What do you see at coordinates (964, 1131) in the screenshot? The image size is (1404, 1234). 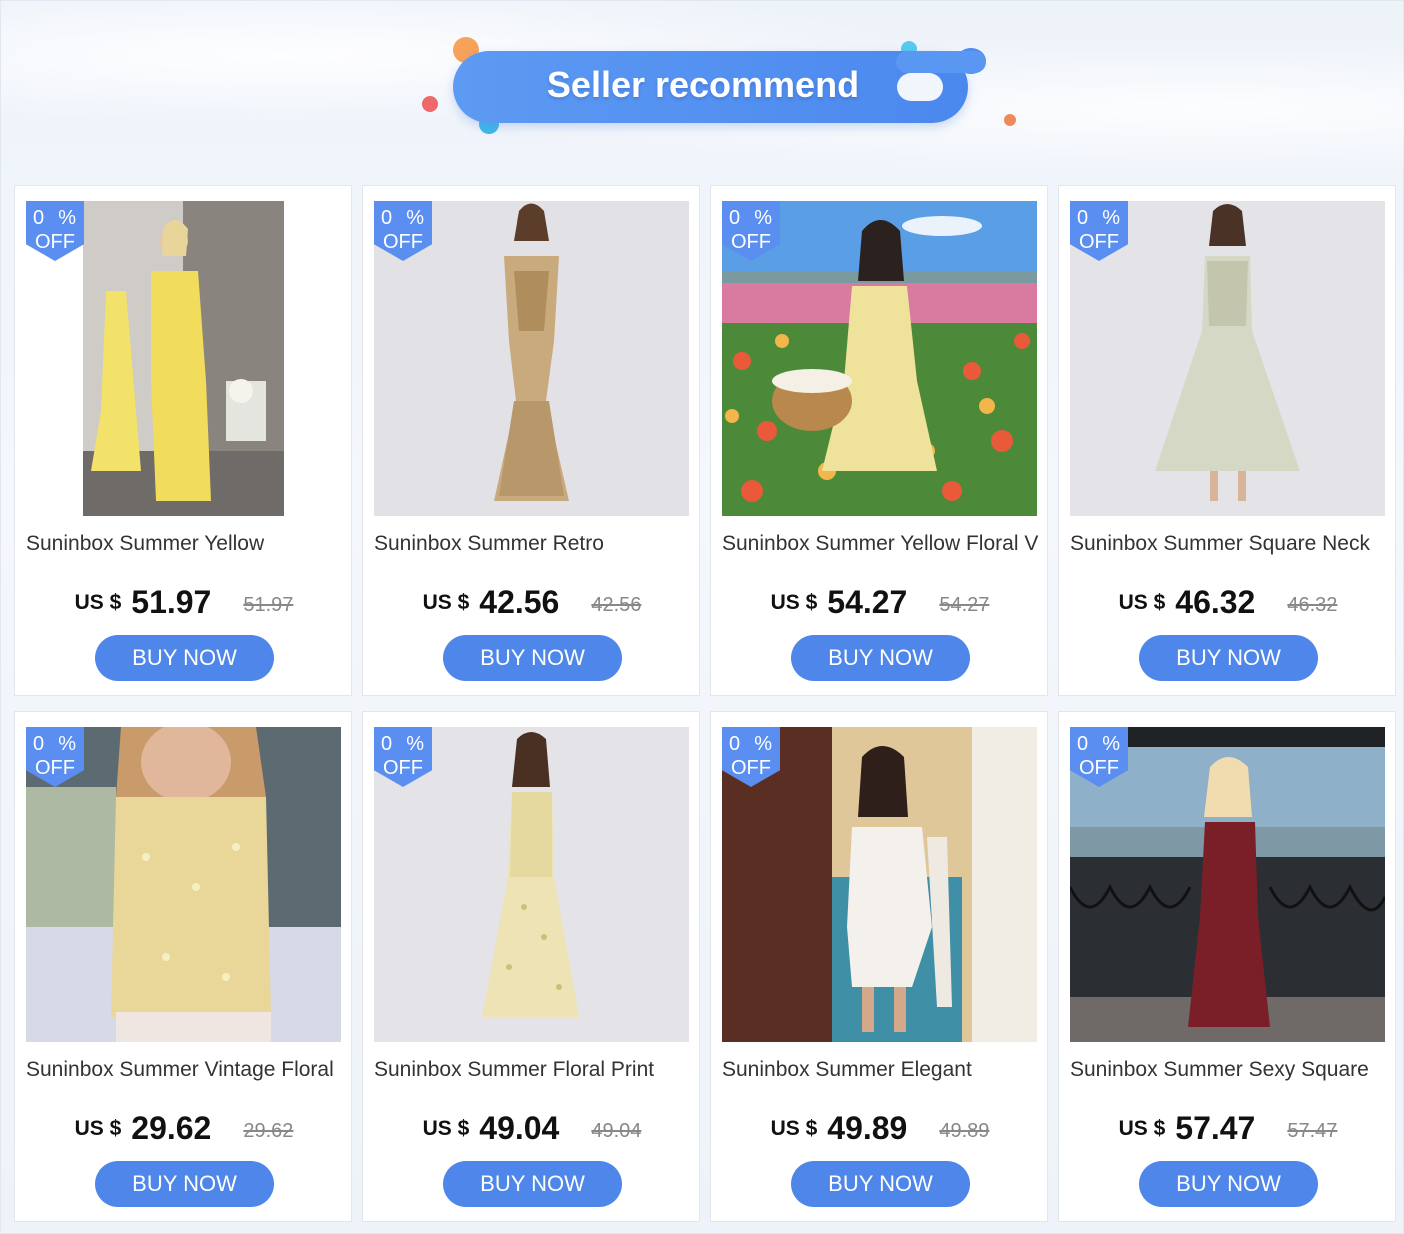 I see `original-price: 49.89` at bounding box center [964, 1131].